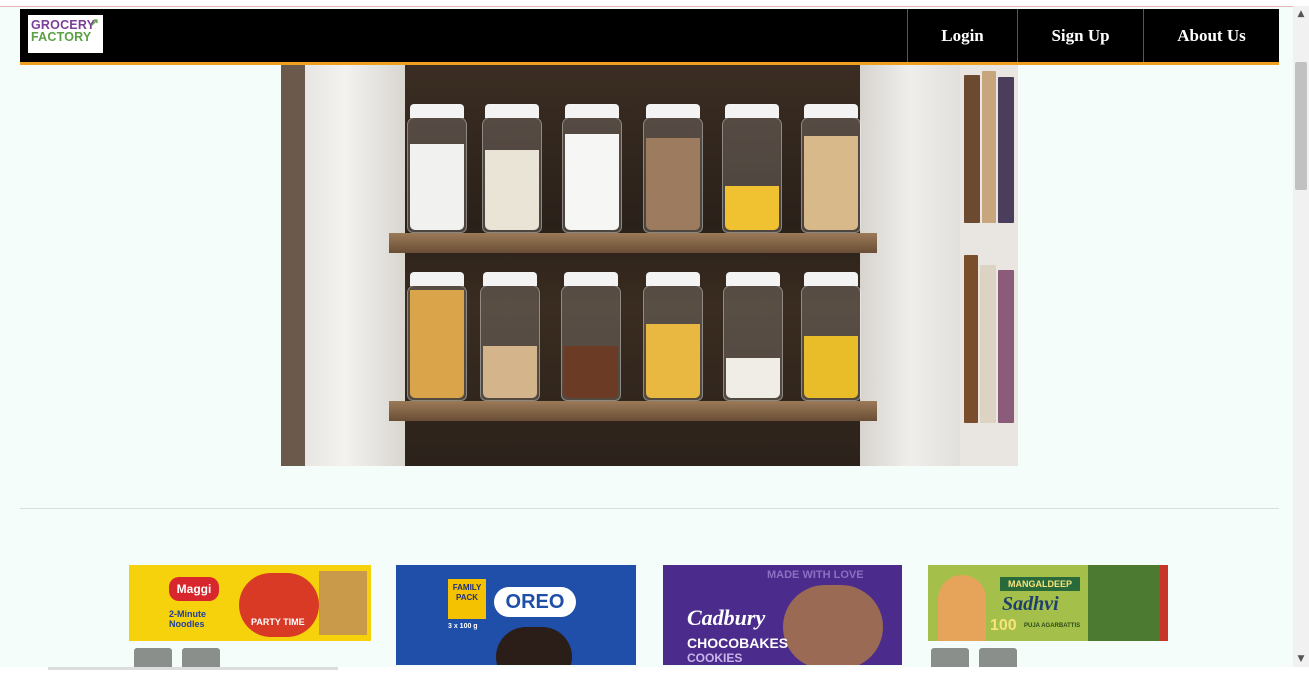  What do you see at coordinates (463, 626) in the screenshot?
I see `oreo-count: 3 x 100 g` at bounding box center [463, 626].